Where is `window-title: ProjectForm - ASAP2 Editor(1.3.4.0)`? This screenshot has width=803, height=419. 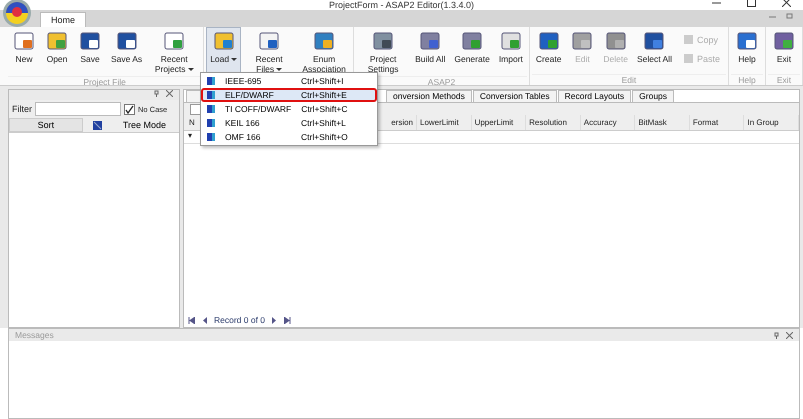 window-title: ProjectForm - ASAP2 Editor(1.3.4.0) is located at coordinates (401, 5).